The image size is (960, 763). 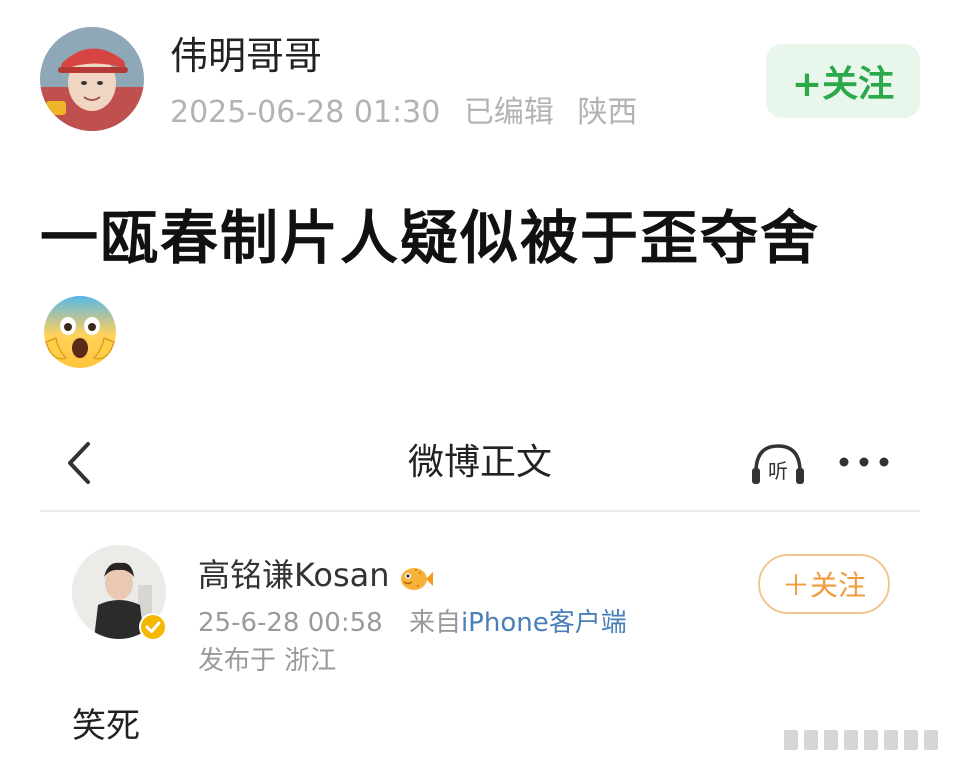 I want to click on author-avatar, so click(x=92, y=79).